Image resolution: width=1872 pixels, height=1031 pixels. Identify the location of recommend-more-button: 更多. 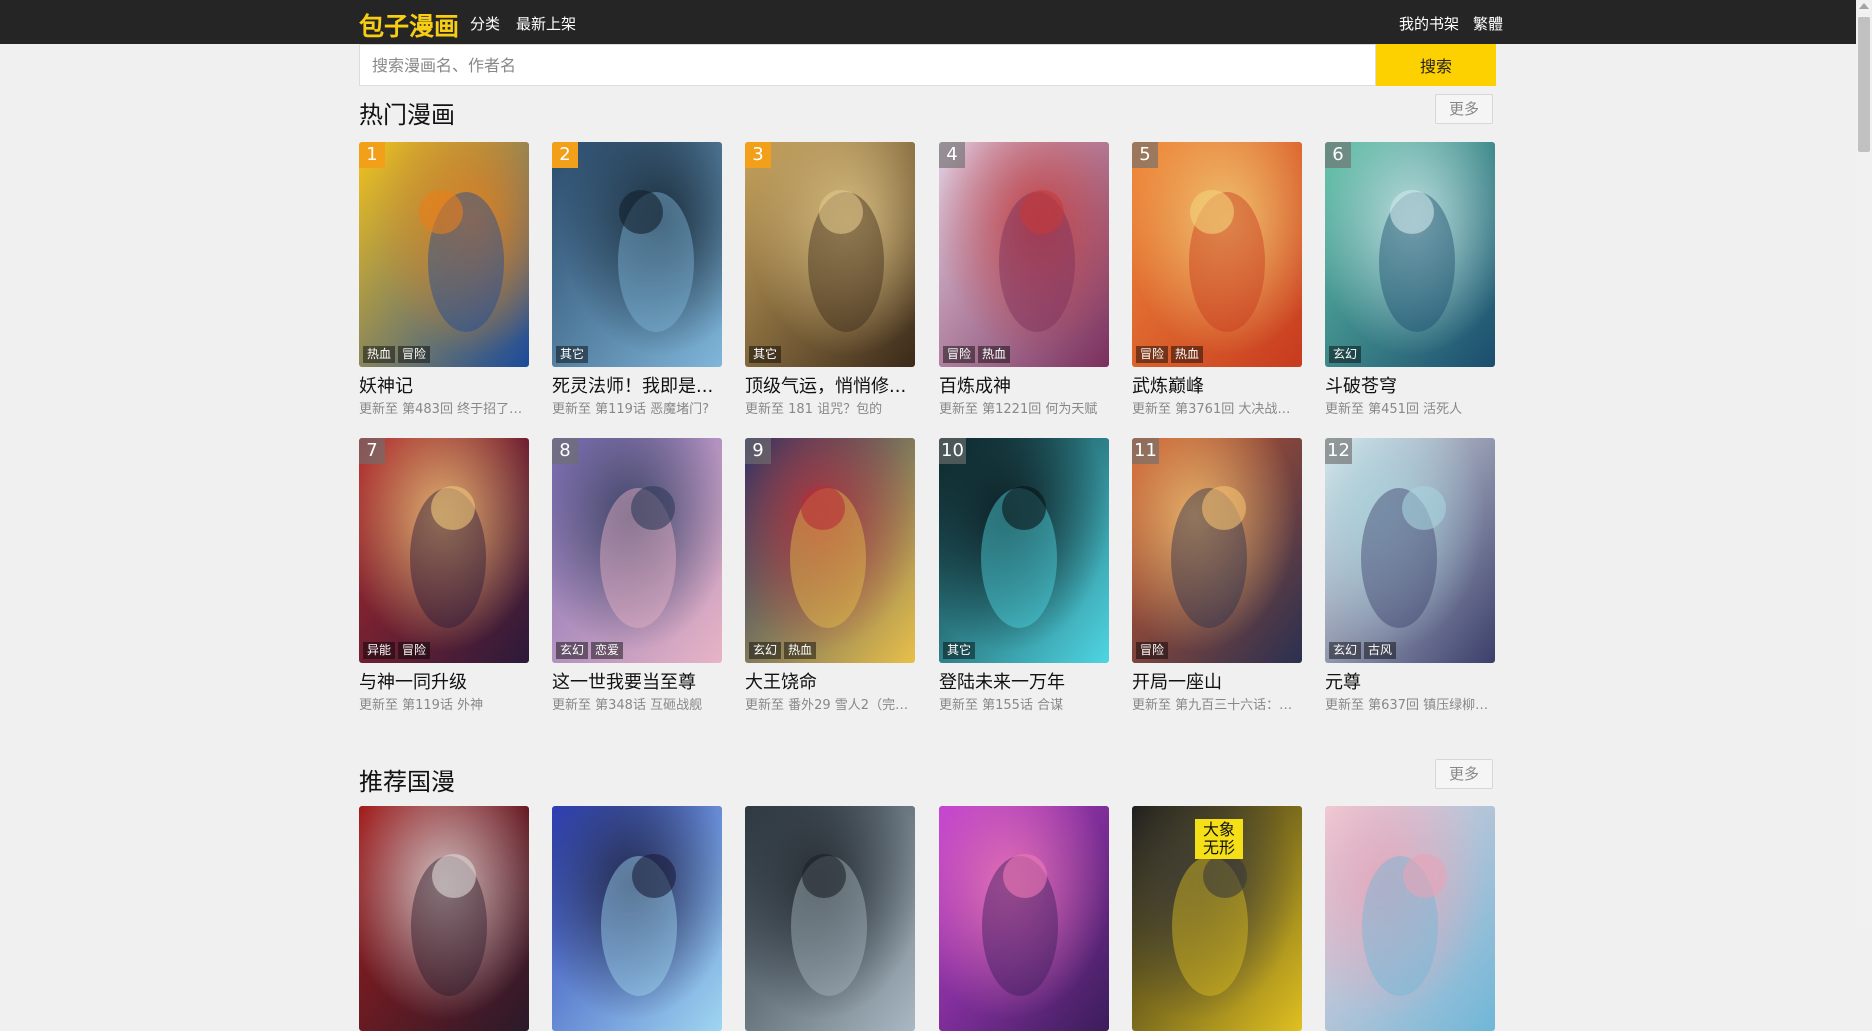
(1464, 774).